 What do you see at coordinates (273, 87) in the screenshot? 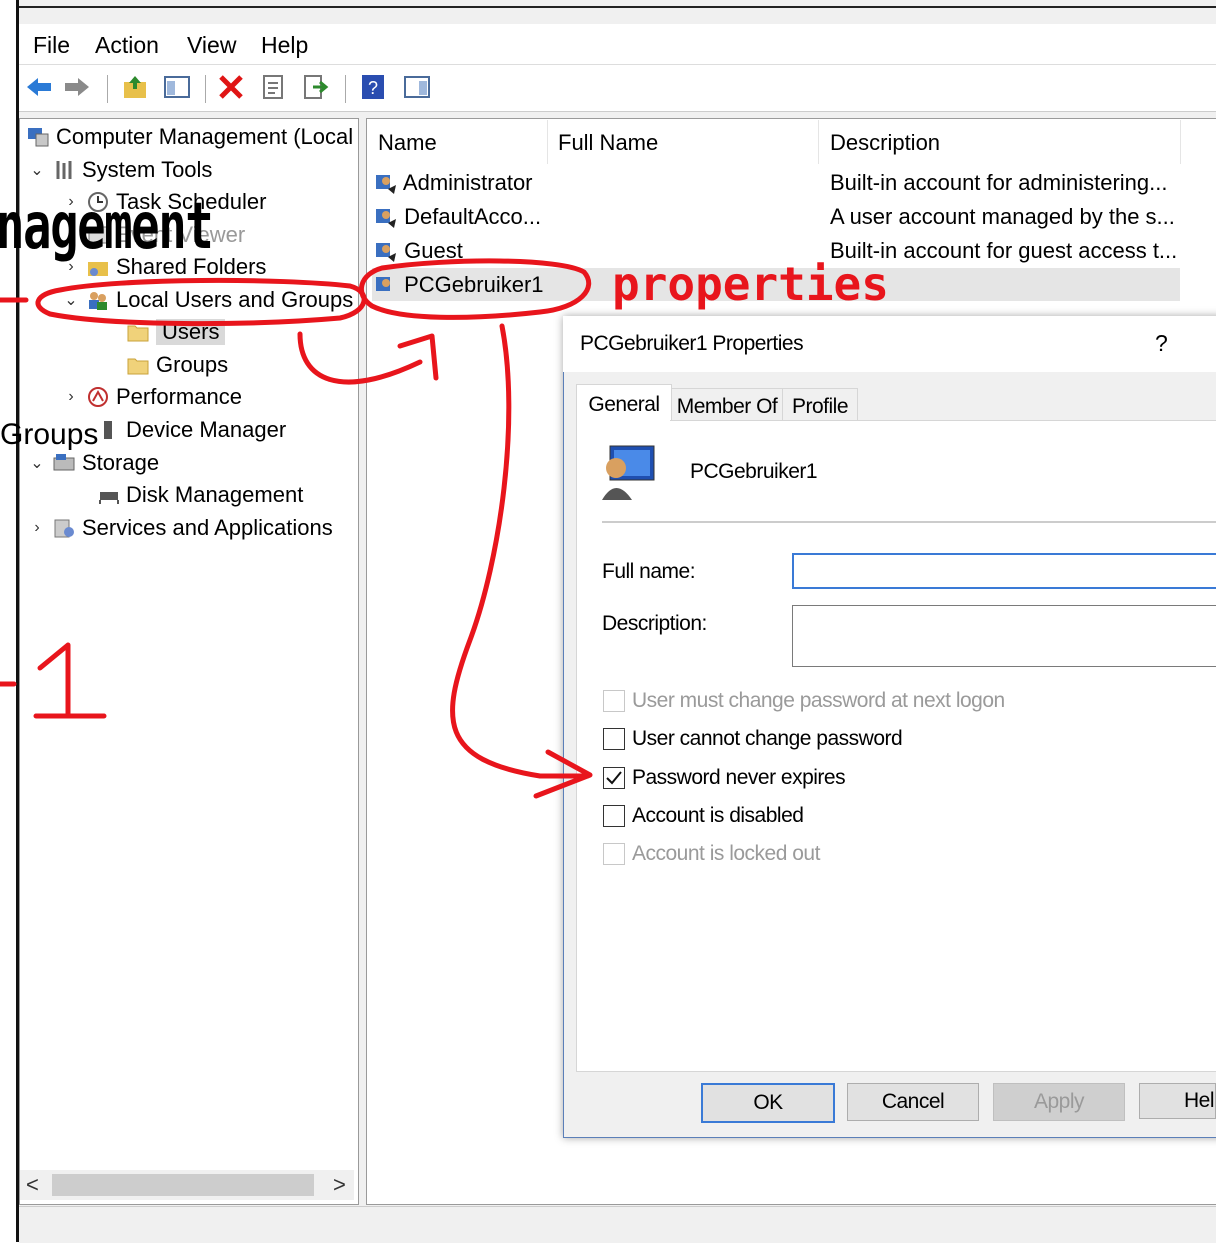
I see `properties-icon` at bounding box center [273, 87].